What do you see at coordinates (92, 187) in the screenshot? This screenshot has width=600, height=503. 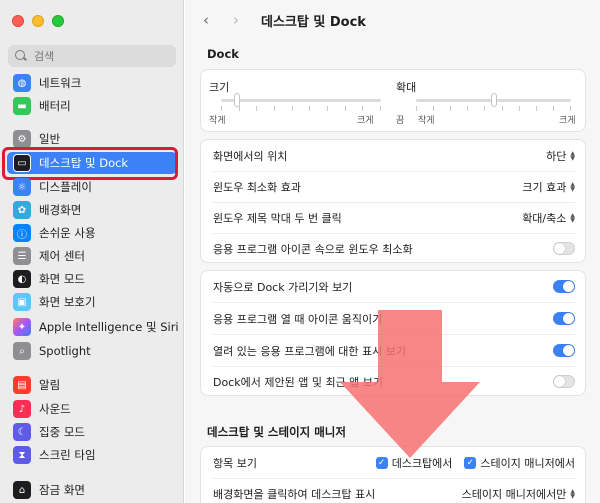 I see `sidebar-item-display: ☼ 디스플레이` at bounding box center [92, 187].